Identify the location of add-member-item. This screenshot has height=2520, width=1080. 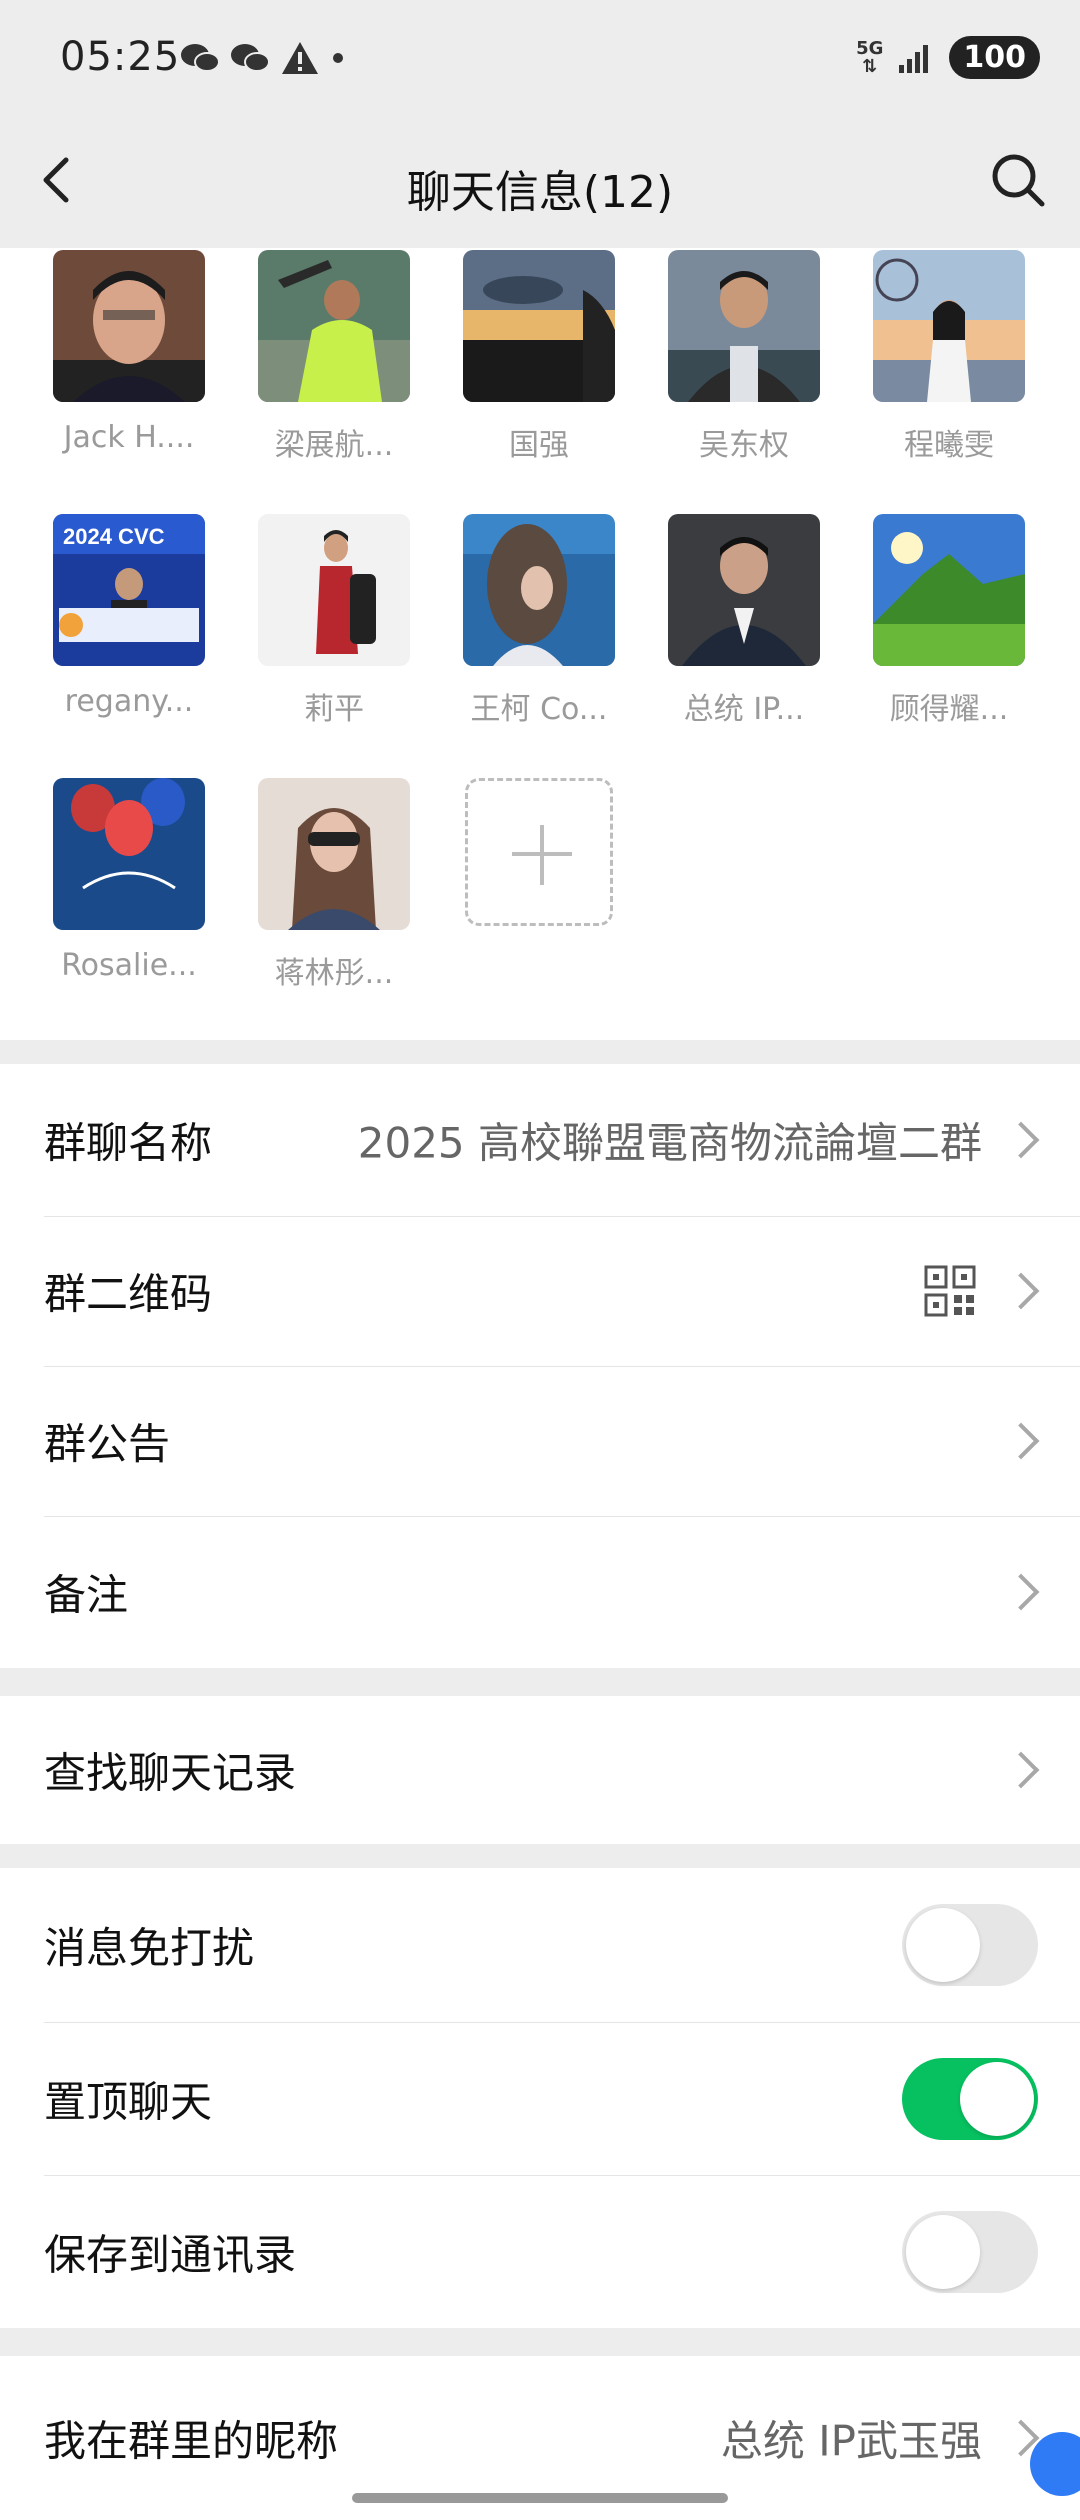
(539, 852).